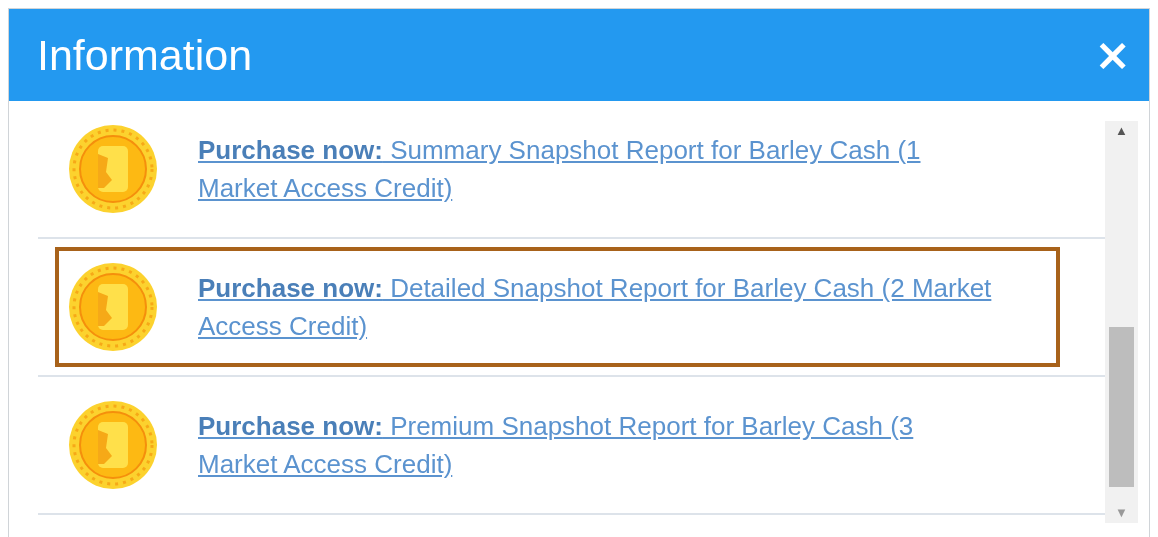 This screenshot has width=1158, height=537. I want to click on purchase-link: Purchase now: Summary Snapshot Report for Barley Cash (1 Market Access Credit), so click(598, 169).